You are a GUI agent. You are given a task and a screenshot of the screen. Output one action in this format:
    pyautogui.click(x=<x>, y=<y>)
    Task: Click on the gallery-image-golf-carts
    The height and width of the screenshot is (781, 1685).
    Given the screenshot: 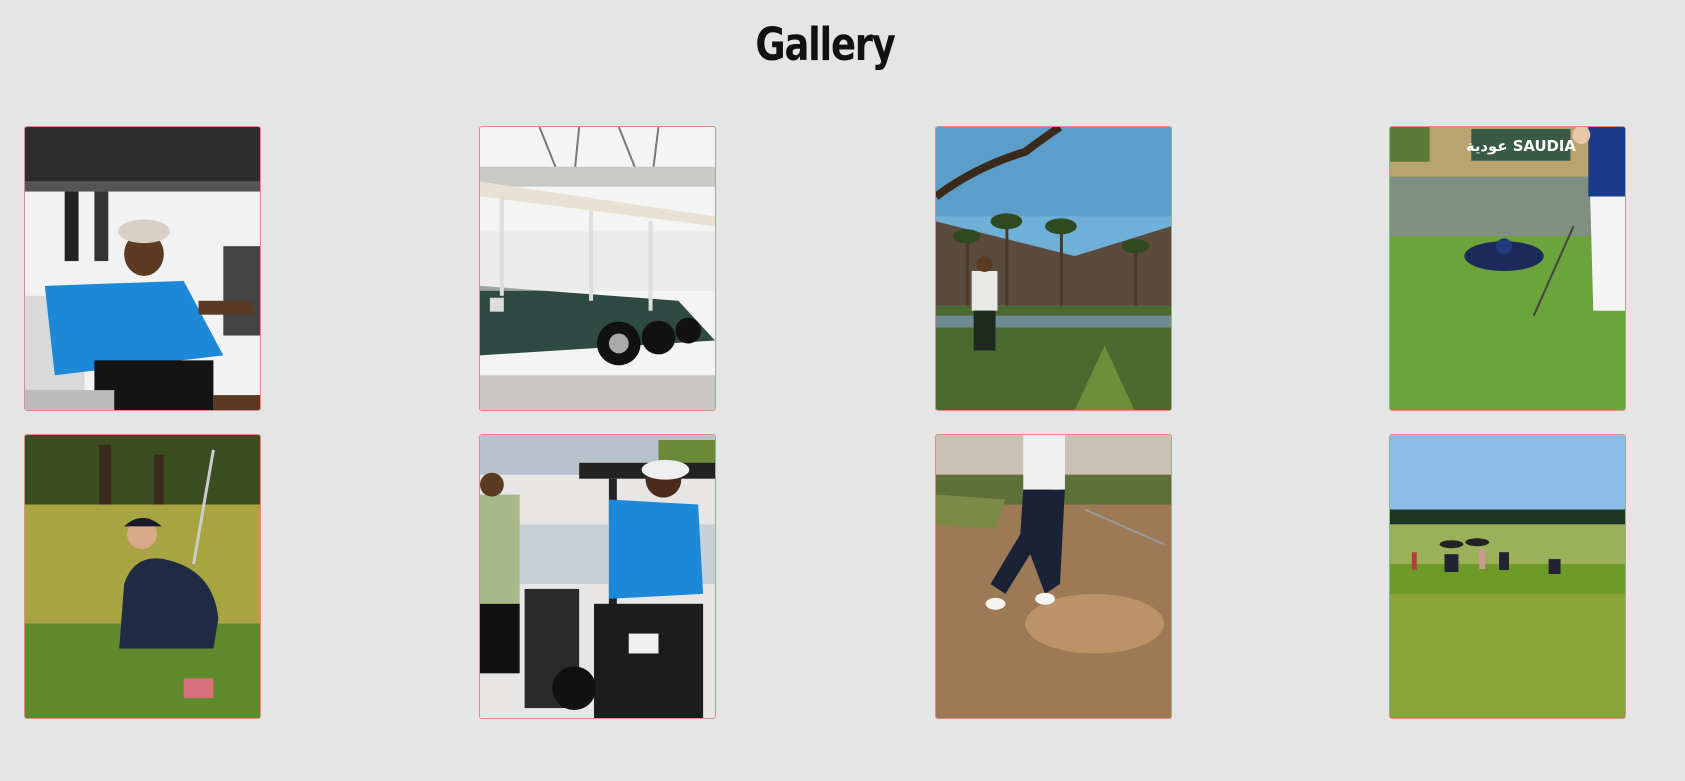 What is the action you would take?
    pyautogui.click(x=597, y=268)
    